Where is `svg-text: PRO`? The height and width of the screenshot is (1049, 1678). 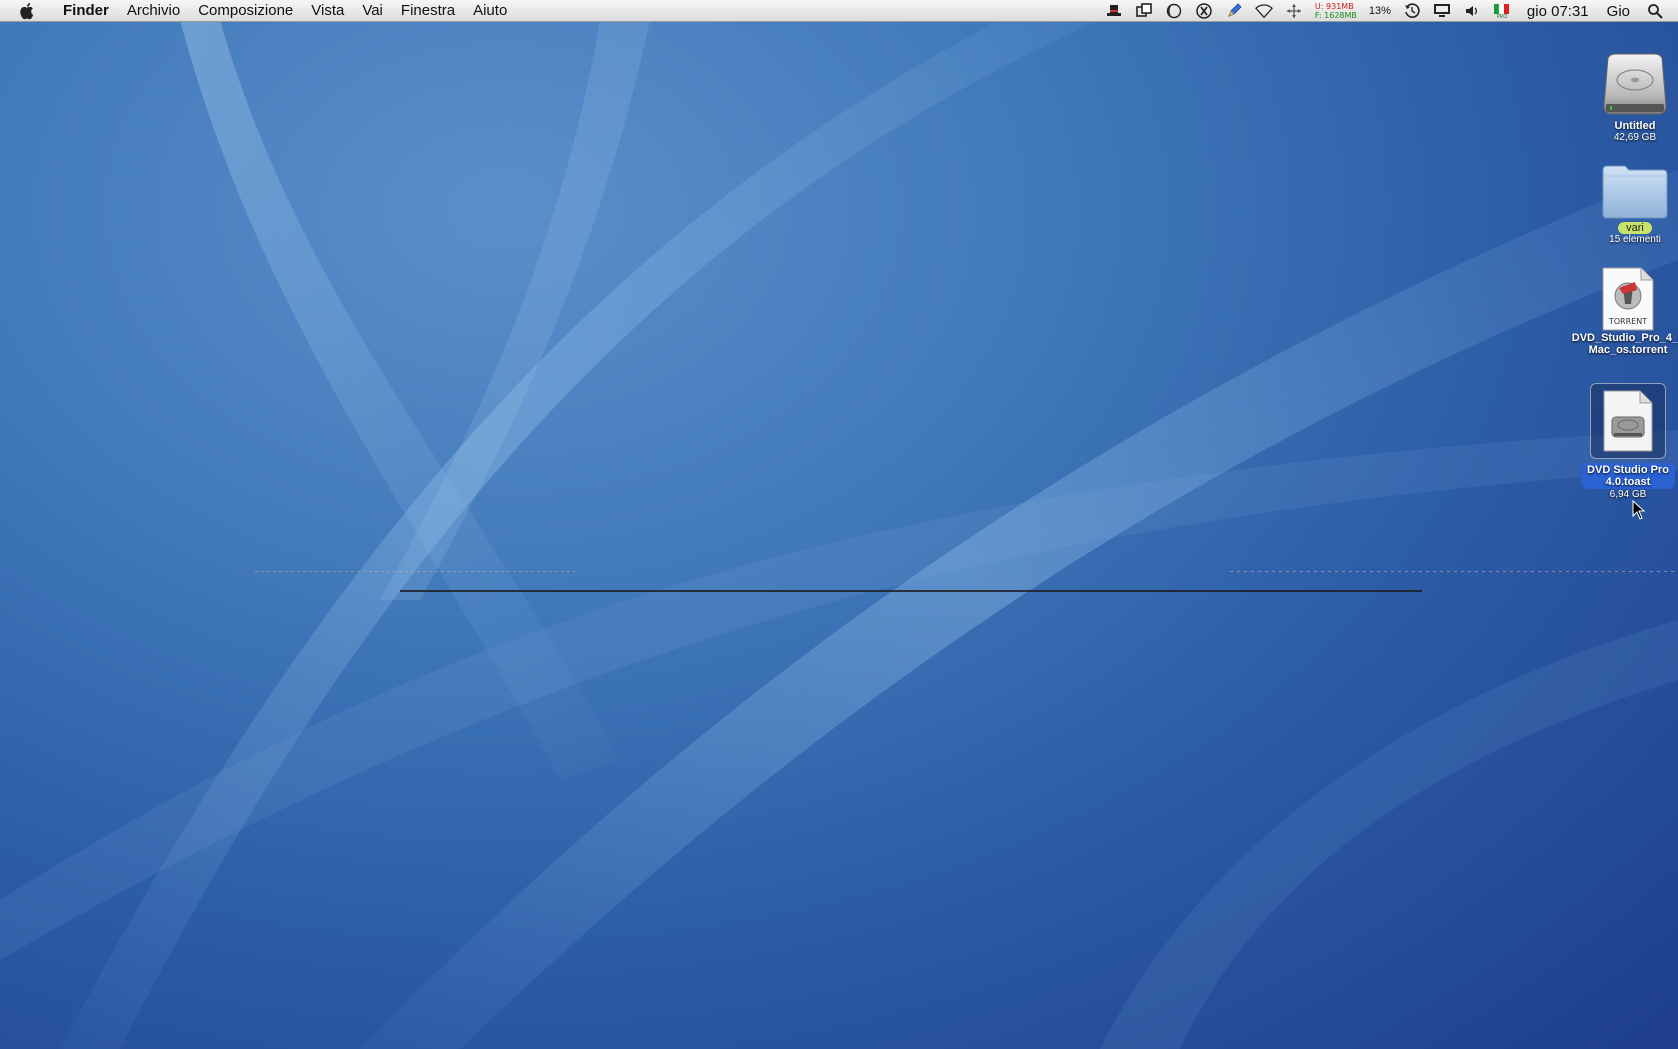 svg-text: PRO is located at coordinates (1502, 16).